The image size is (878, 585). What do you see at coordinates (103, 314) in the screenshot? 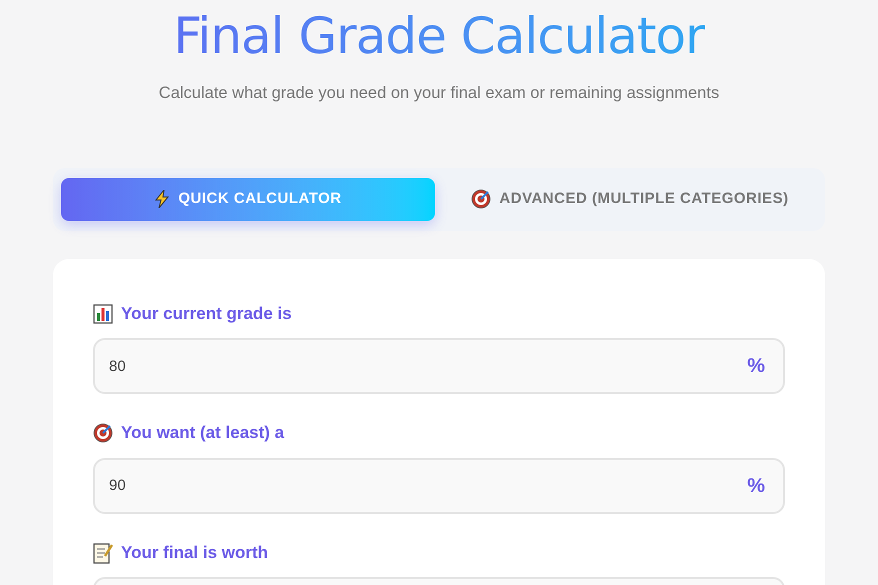
I see `bar-chart-icon` at bounding box center [103, 314].